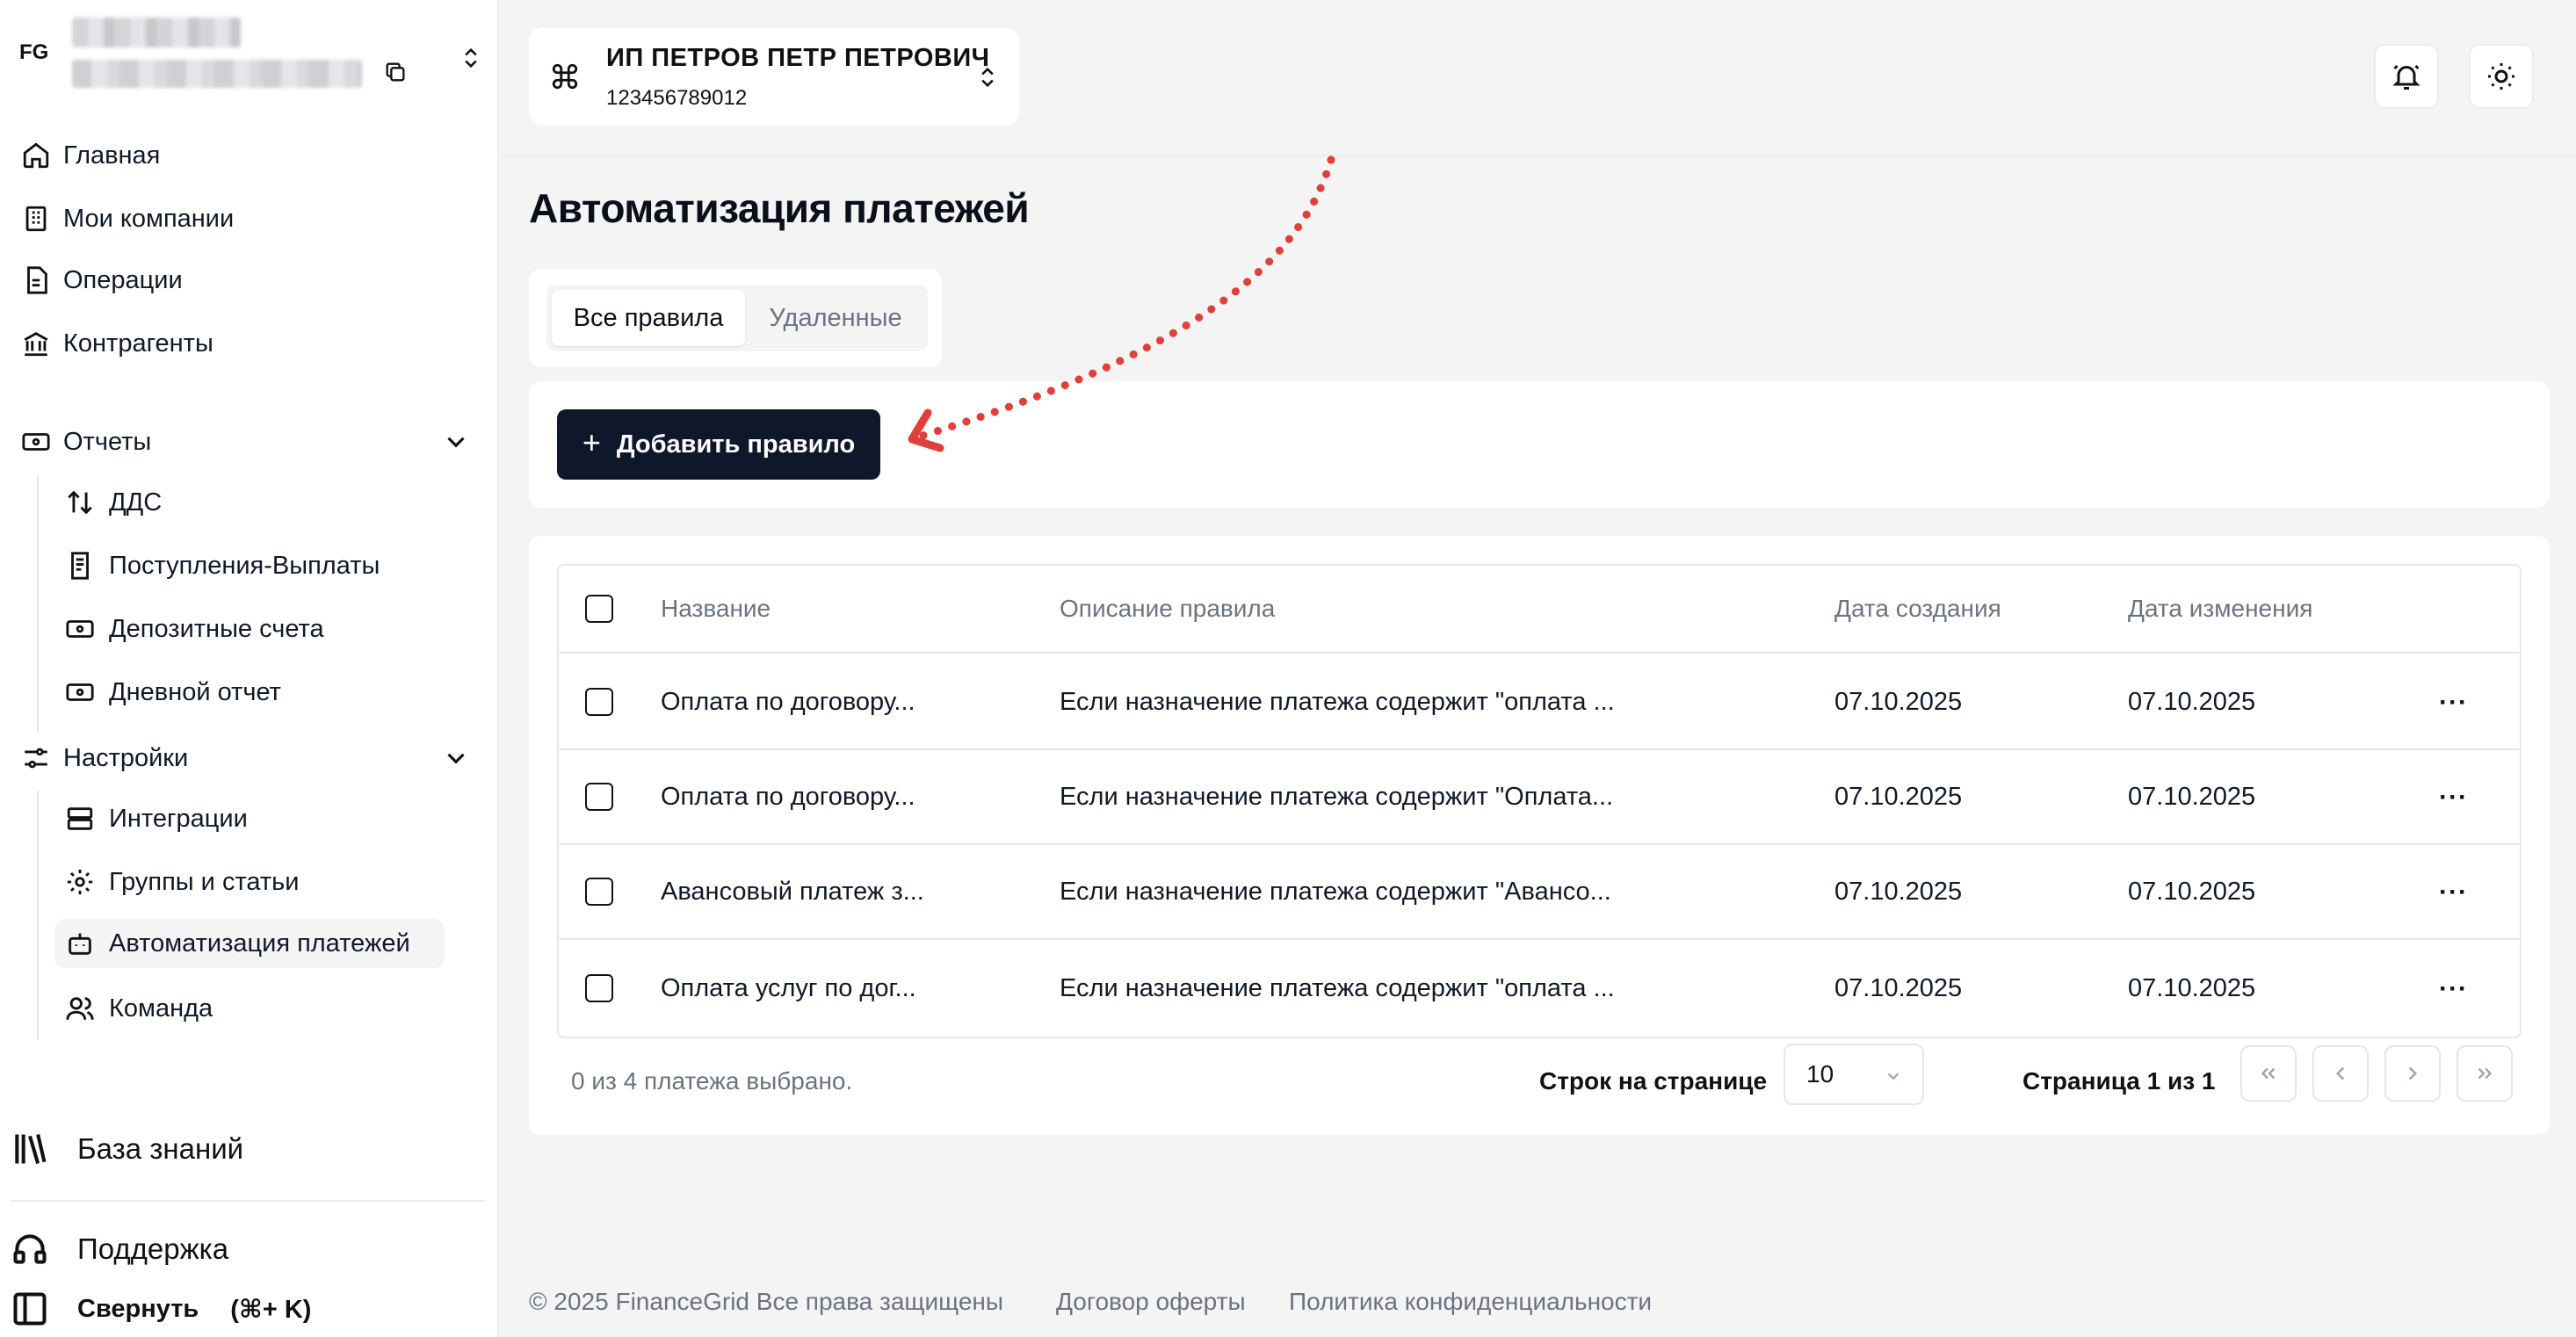 This screenshot has height=1337, width=2576. I want to click on sidebar-item-deposits: Депозитные счета, so click(194, 629).